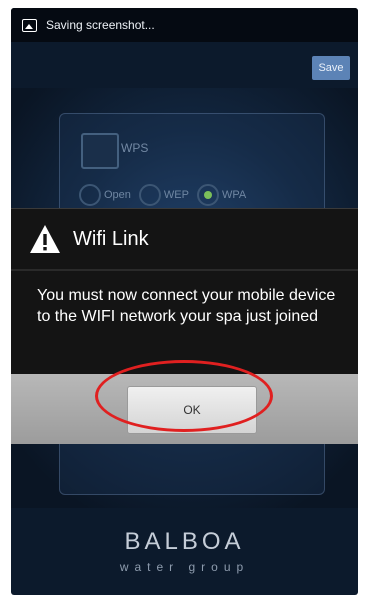  I want to click on balboa-logo: BALBOA water group, so click(184, 551).